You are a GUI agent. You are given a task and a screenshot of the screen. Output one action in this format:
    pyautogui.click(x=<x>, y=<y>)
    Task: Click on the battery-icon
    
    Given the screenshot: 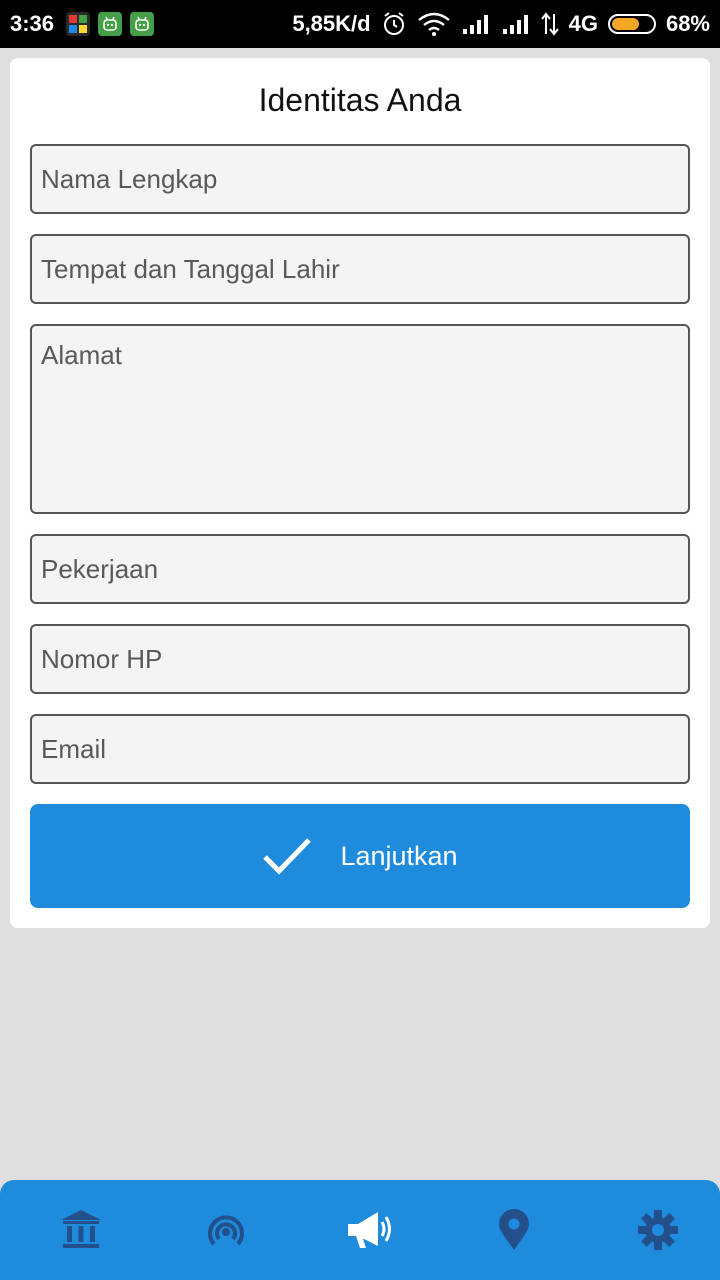 What is the action you would take?
    pyautogui.click(x=631, y=24)
    